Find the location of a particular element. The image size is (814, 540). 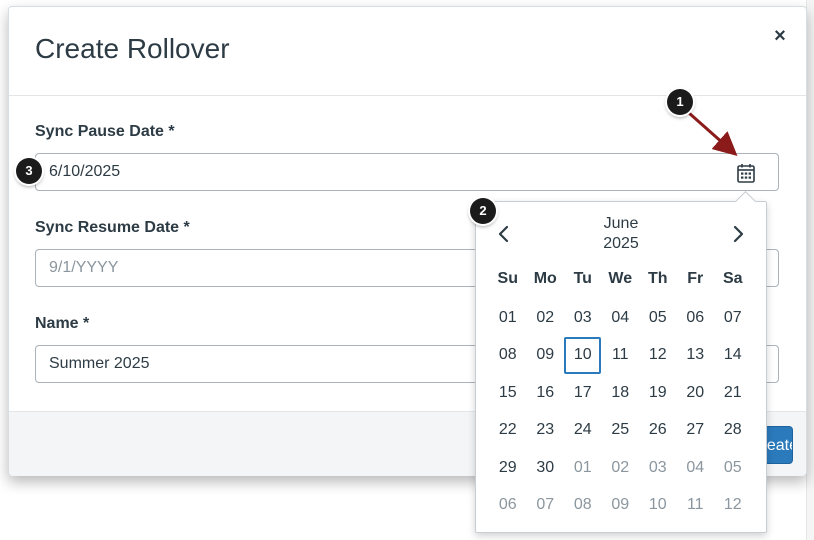

annotation-badge-1: 1 is located at coordinates (680, 102).